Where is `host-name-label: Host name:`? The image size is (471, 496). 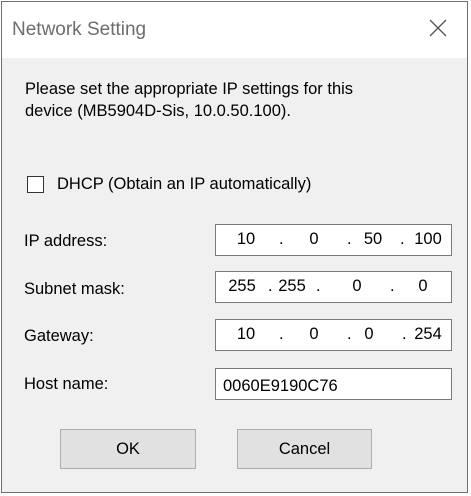 host-name-label: Host name: is located at coordinates (66, 384).